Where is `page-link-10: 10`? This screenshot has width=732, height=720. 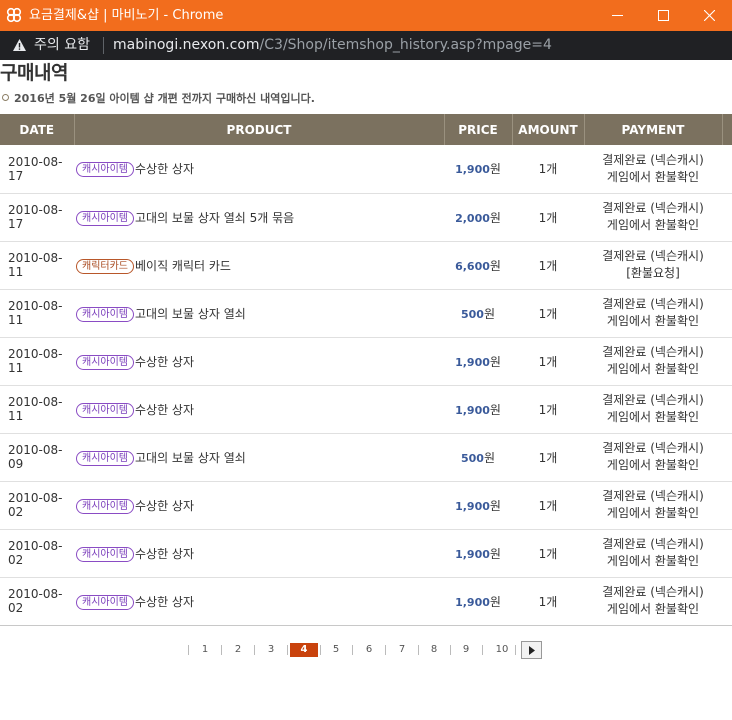
page-link-10: 10 is located at coordinates (502, 650).